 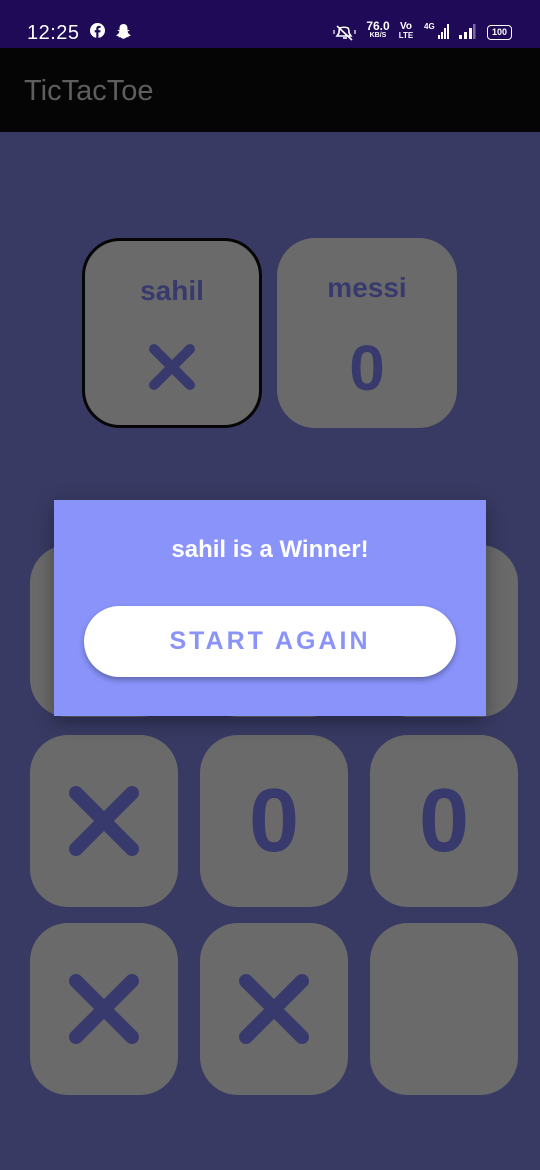 What do you see at coordinates (89, 91) in the screenshot?
I see `app-title: TicTacToe` at bounding box center [89, 91].